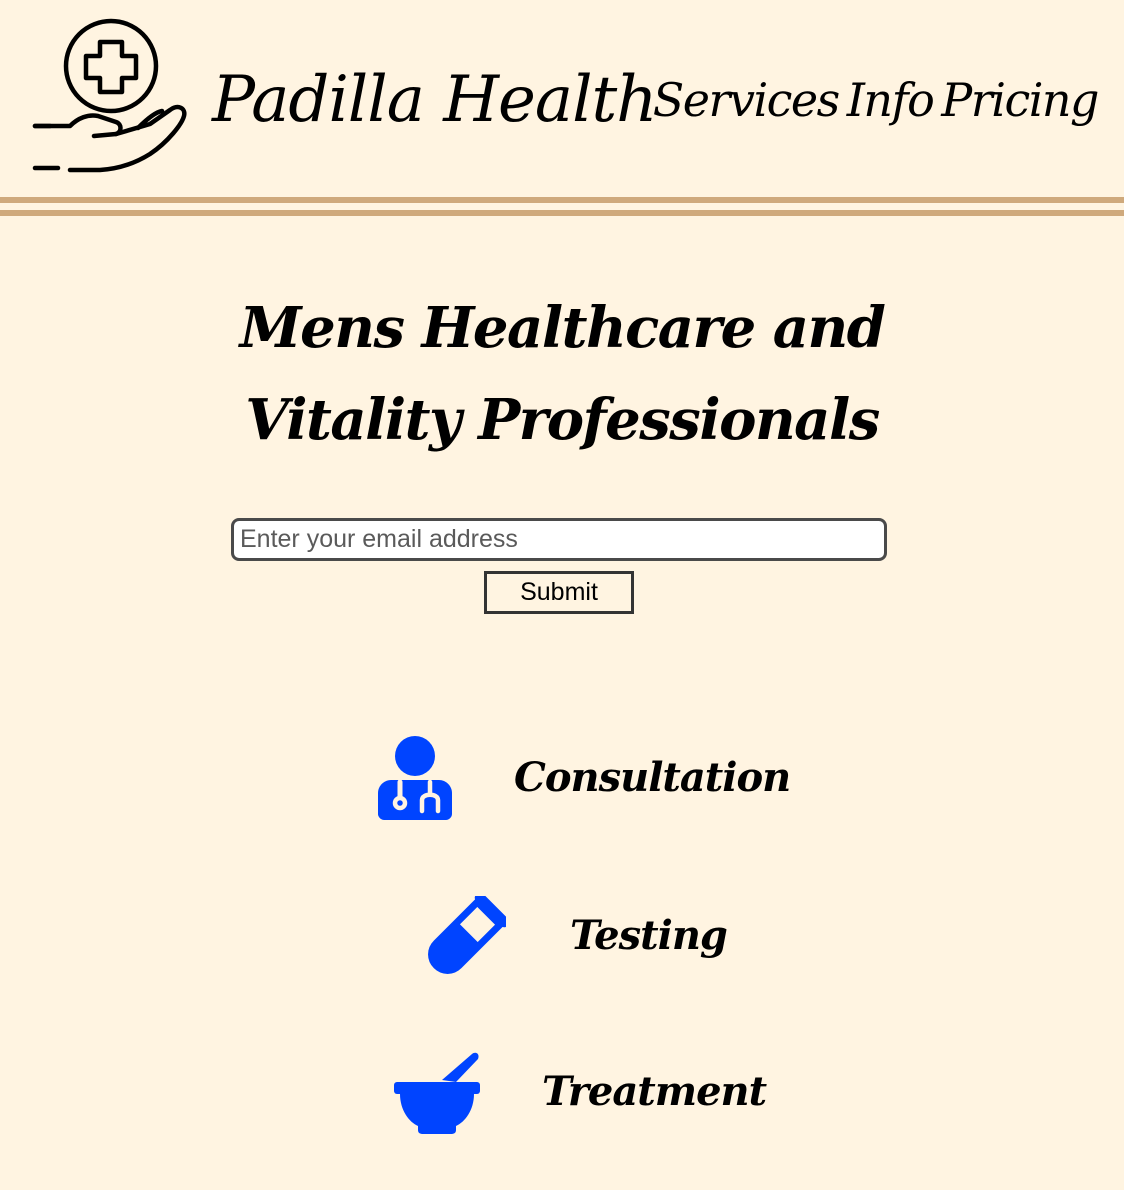 Image resolution: width=1124 pixels, height=1190 pixels. Describe the element at coordinates (1020, 100) in the screenshot. I see `nav-link-pricing: Pricing` at that location.